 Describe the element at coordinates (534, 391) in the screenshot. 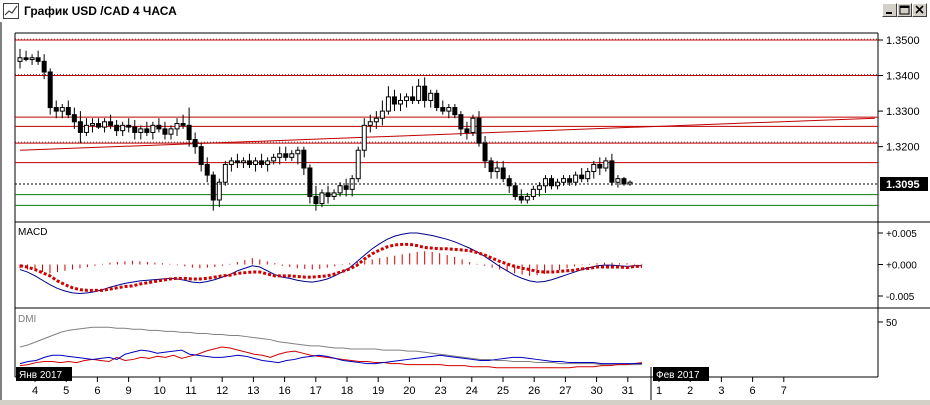

I see `day-label: 26` at that location.